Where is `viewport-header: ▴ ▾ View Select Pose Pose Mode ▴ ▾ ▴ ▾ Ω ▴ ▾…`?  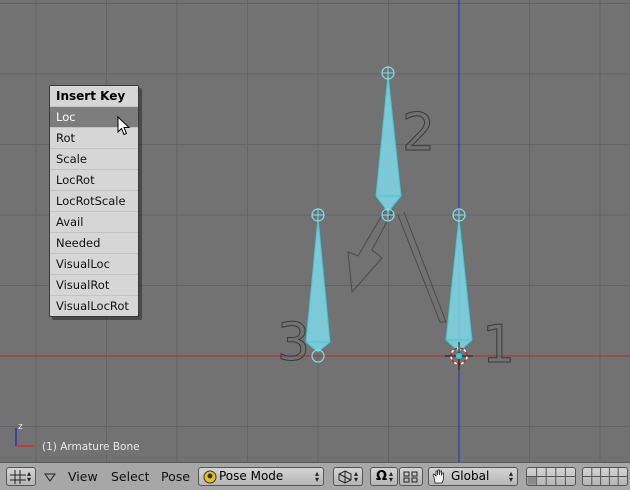 viewport-header: ▴ ▾ View Select Pose Pose Mode ▴ ▾ ▴ ▾ Ω ▴ ▾… is located at coordinates (315, 476).